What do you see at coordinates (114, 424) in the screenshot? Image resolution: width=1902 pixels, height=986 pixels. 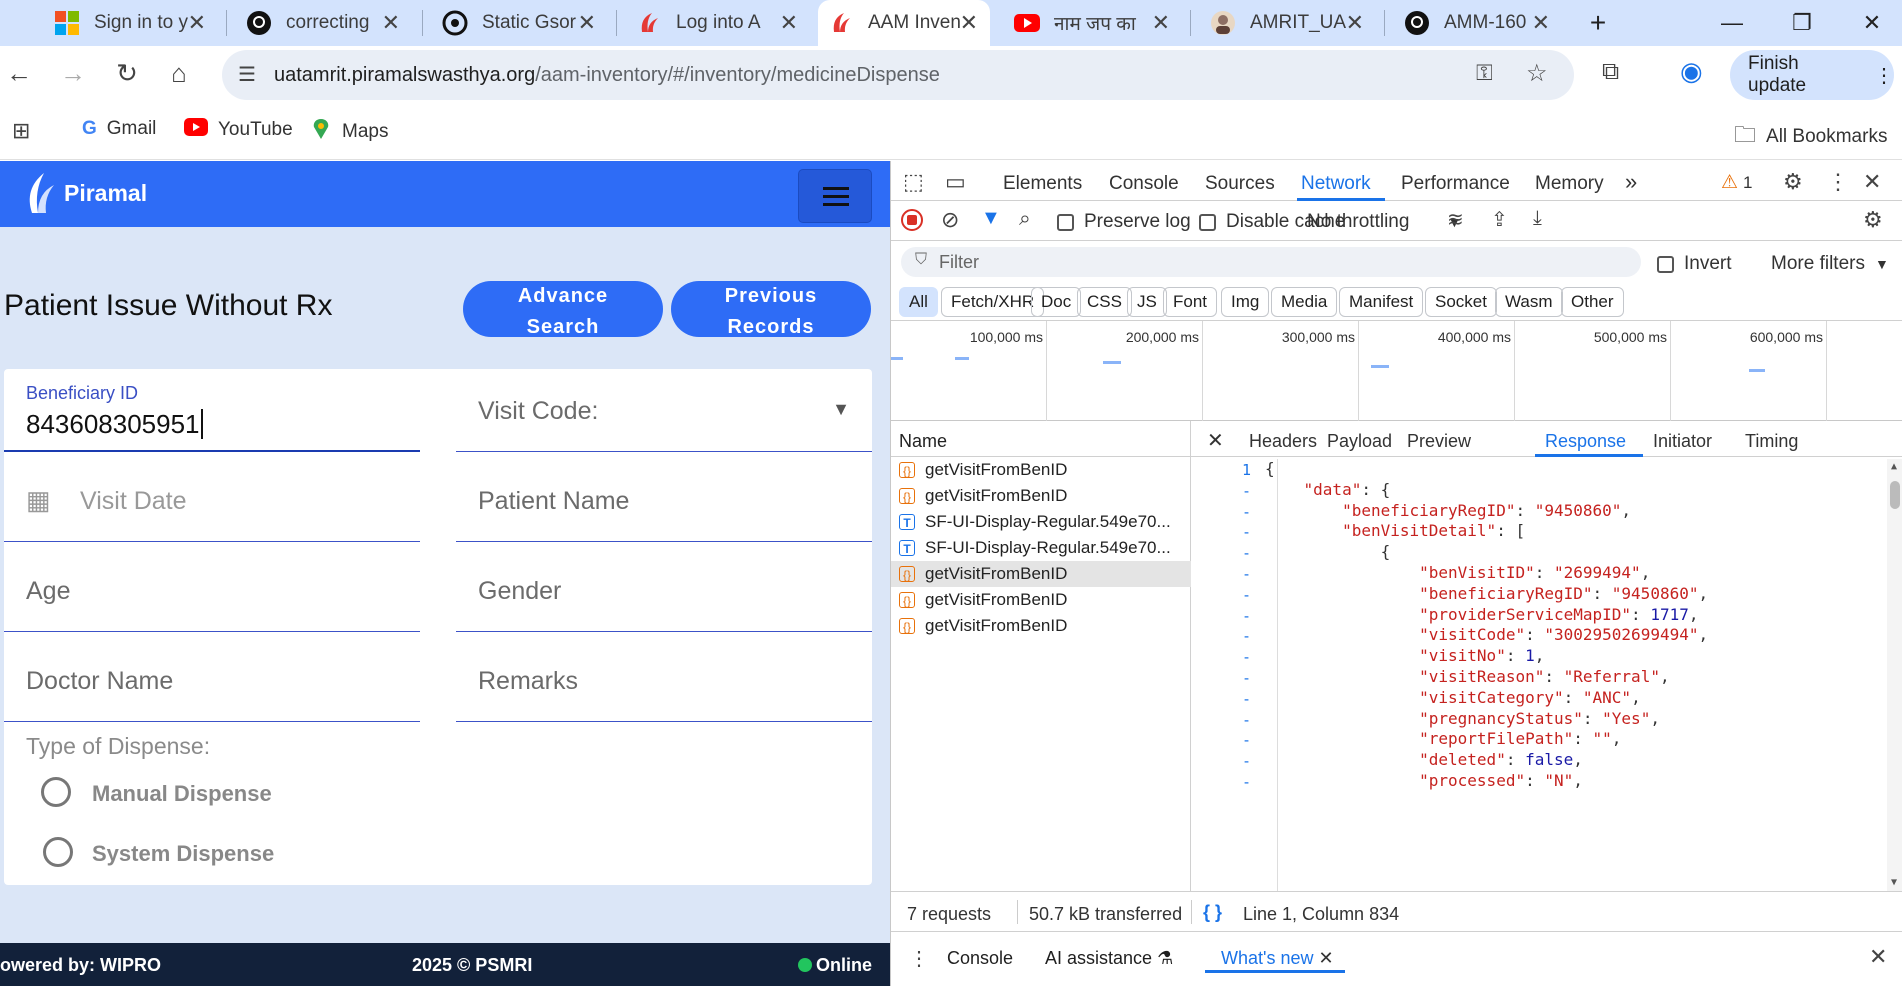 I see `beneficiary-id-input: 843608305951` at bounding box center [114, 424].